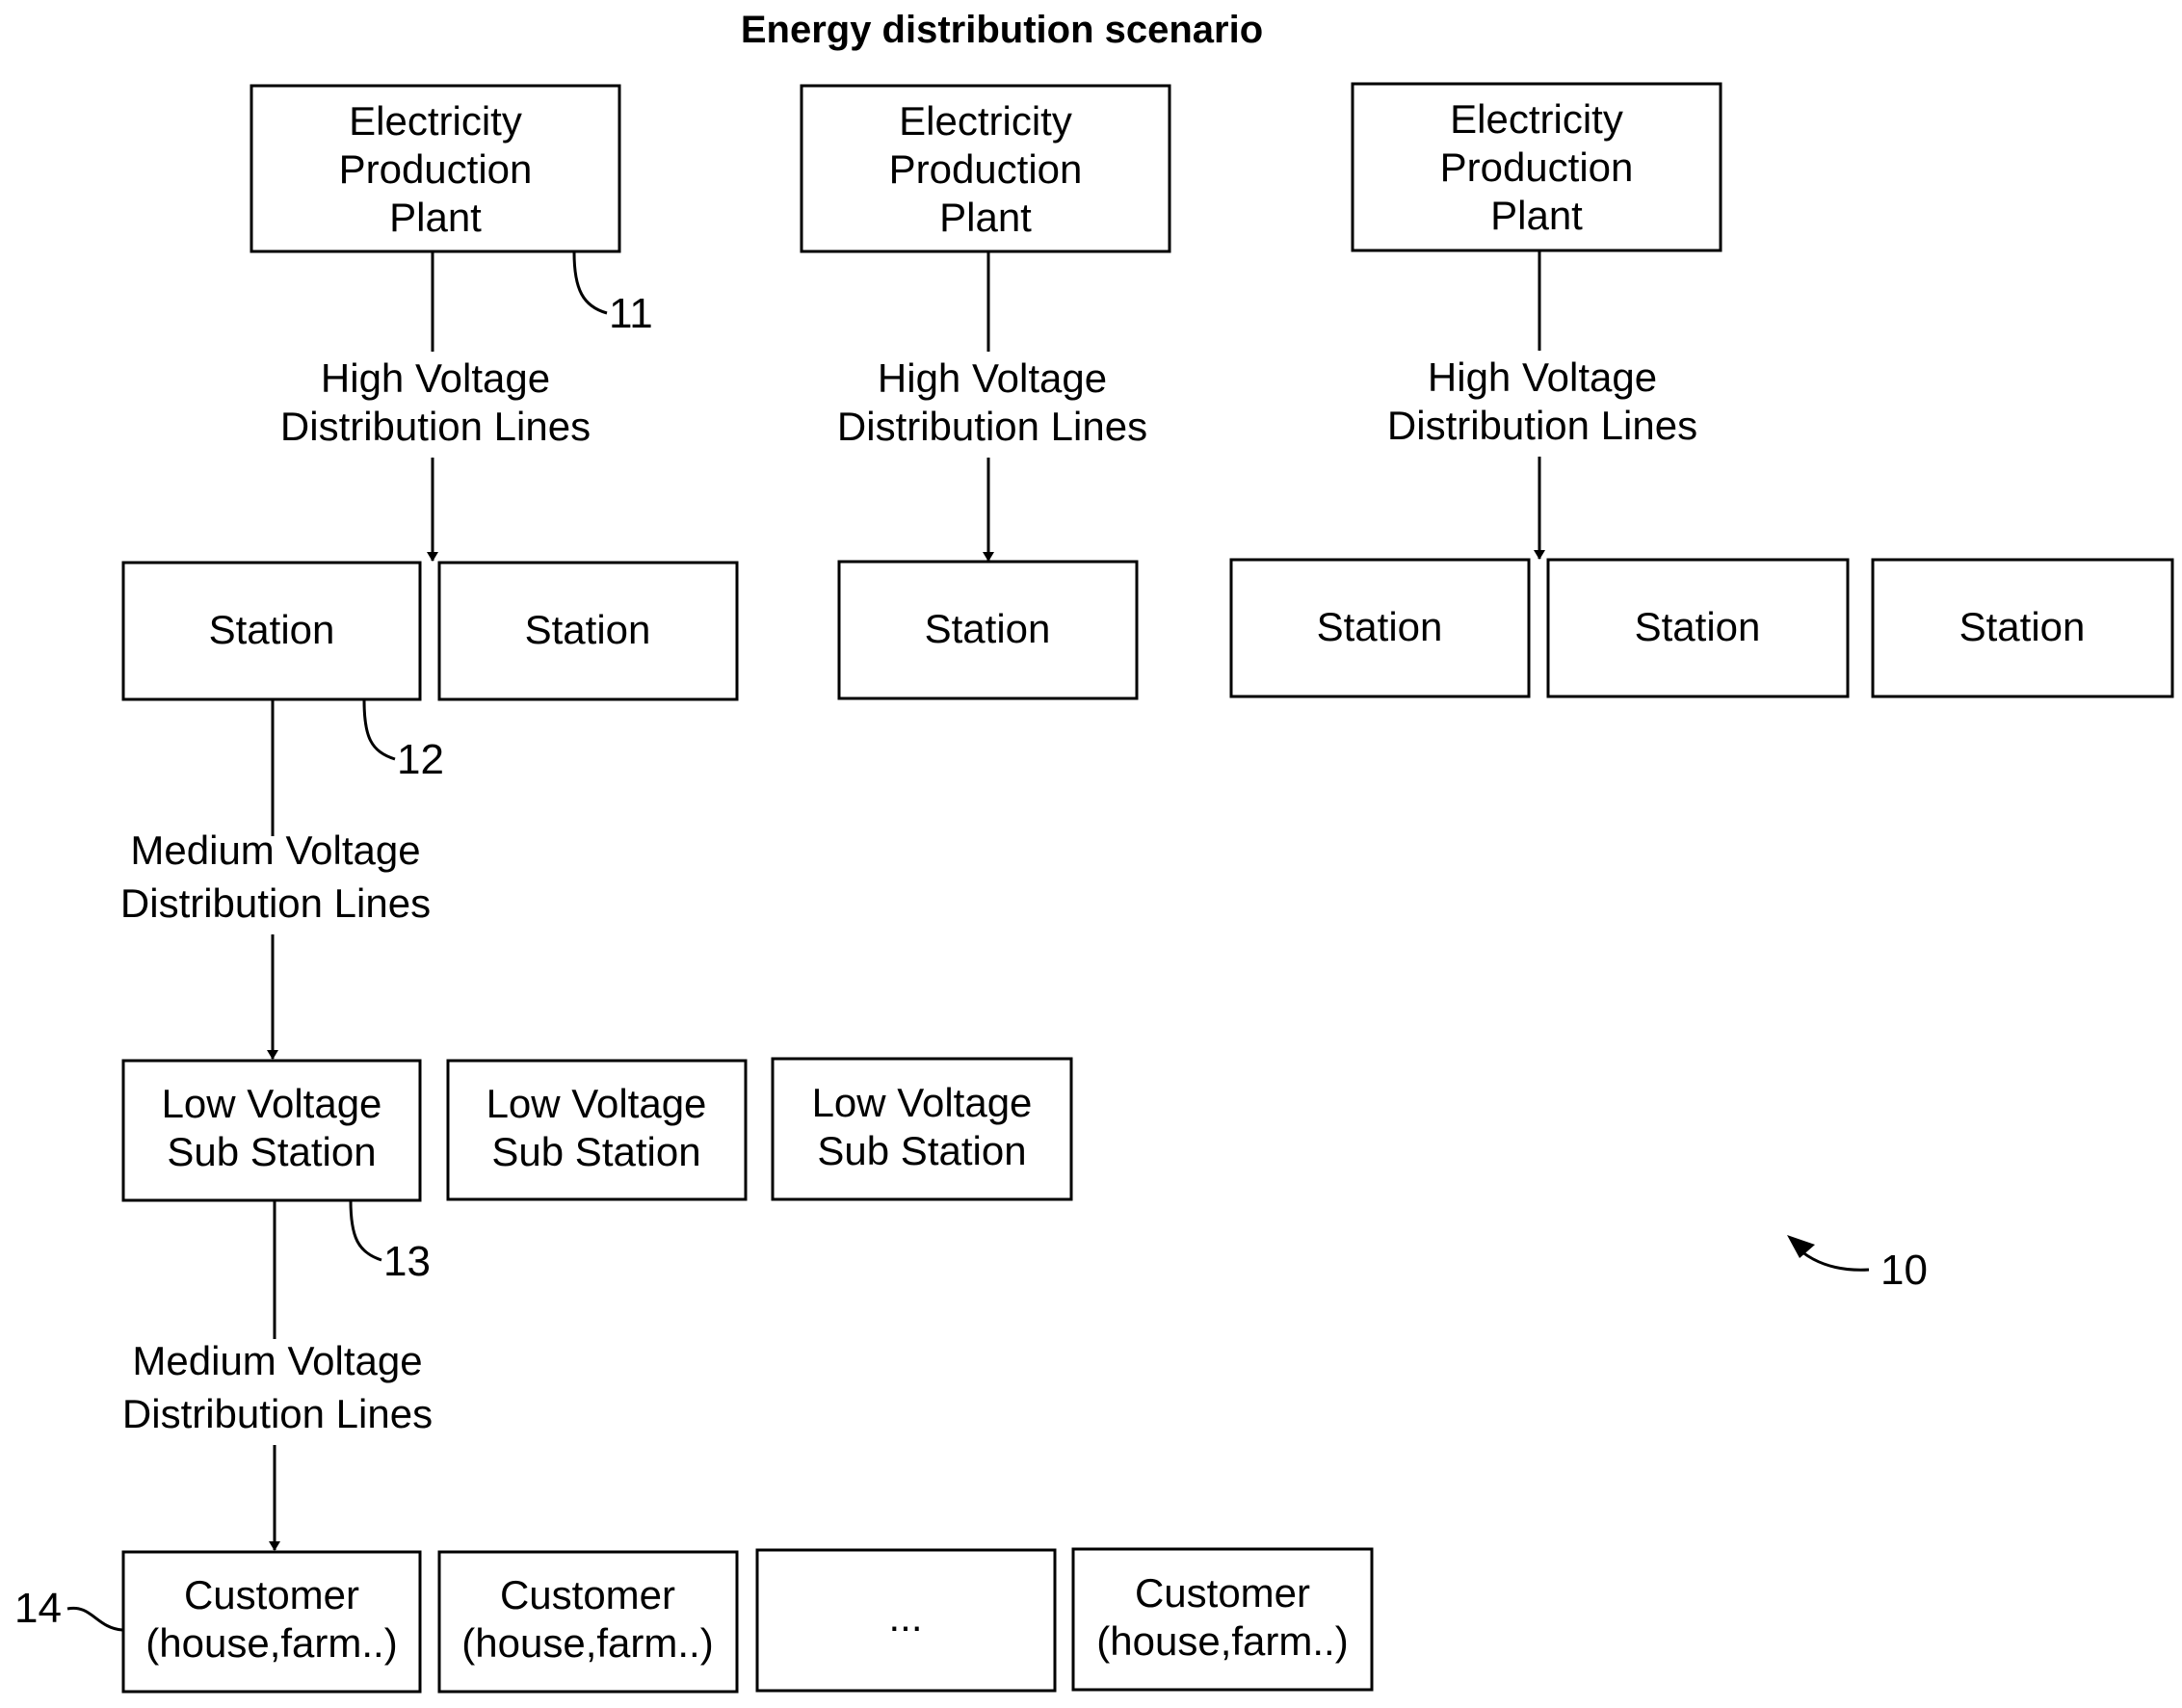 The height and width of the screenshot is (1708, 2182). Describe the element at coordinates (1904, 1270) in the screenshot. I see `system-reference-numeral: 10` at that location.